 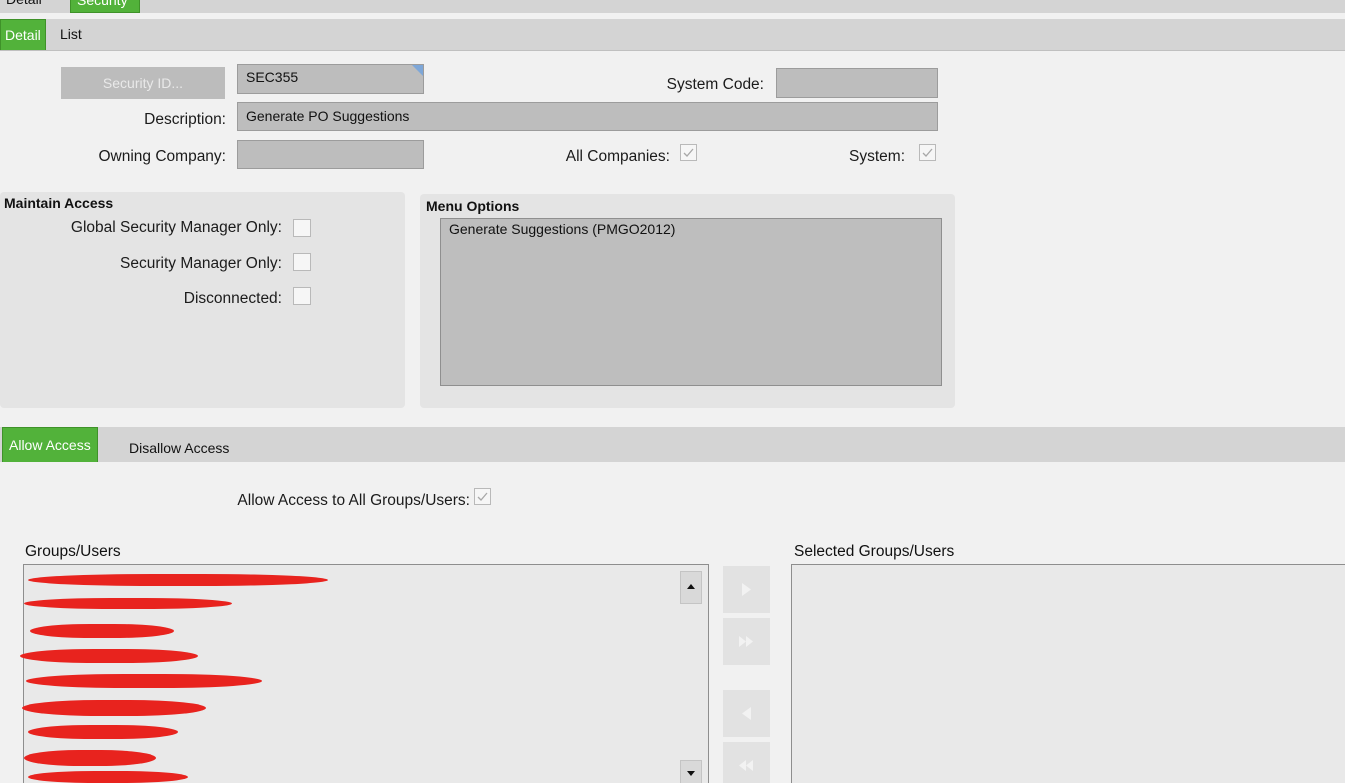 I want to click on double-arrow-left-icon, so click(x=746, y=765).